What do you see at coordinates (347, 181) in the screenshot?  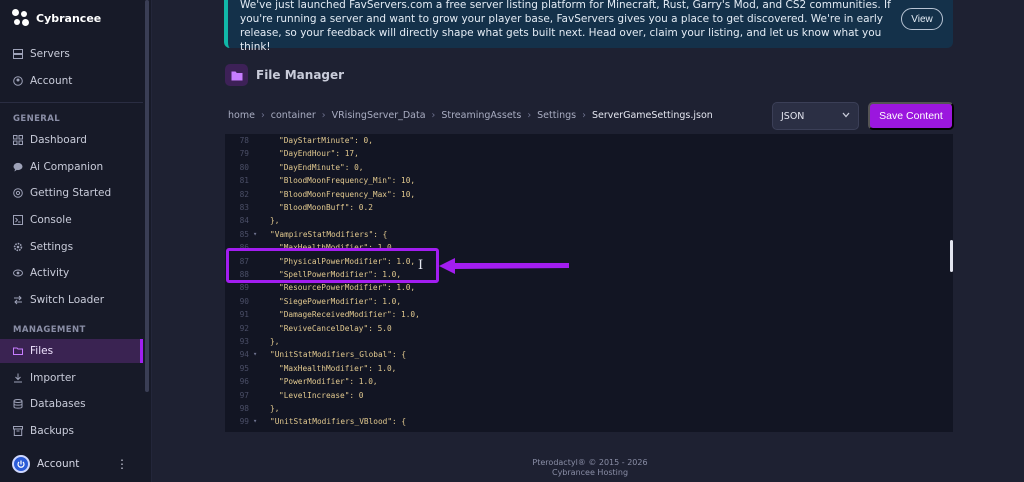 I see `code-text: "BloodMoonFrequency_Min": 10,` at bounding box center [347, 181].